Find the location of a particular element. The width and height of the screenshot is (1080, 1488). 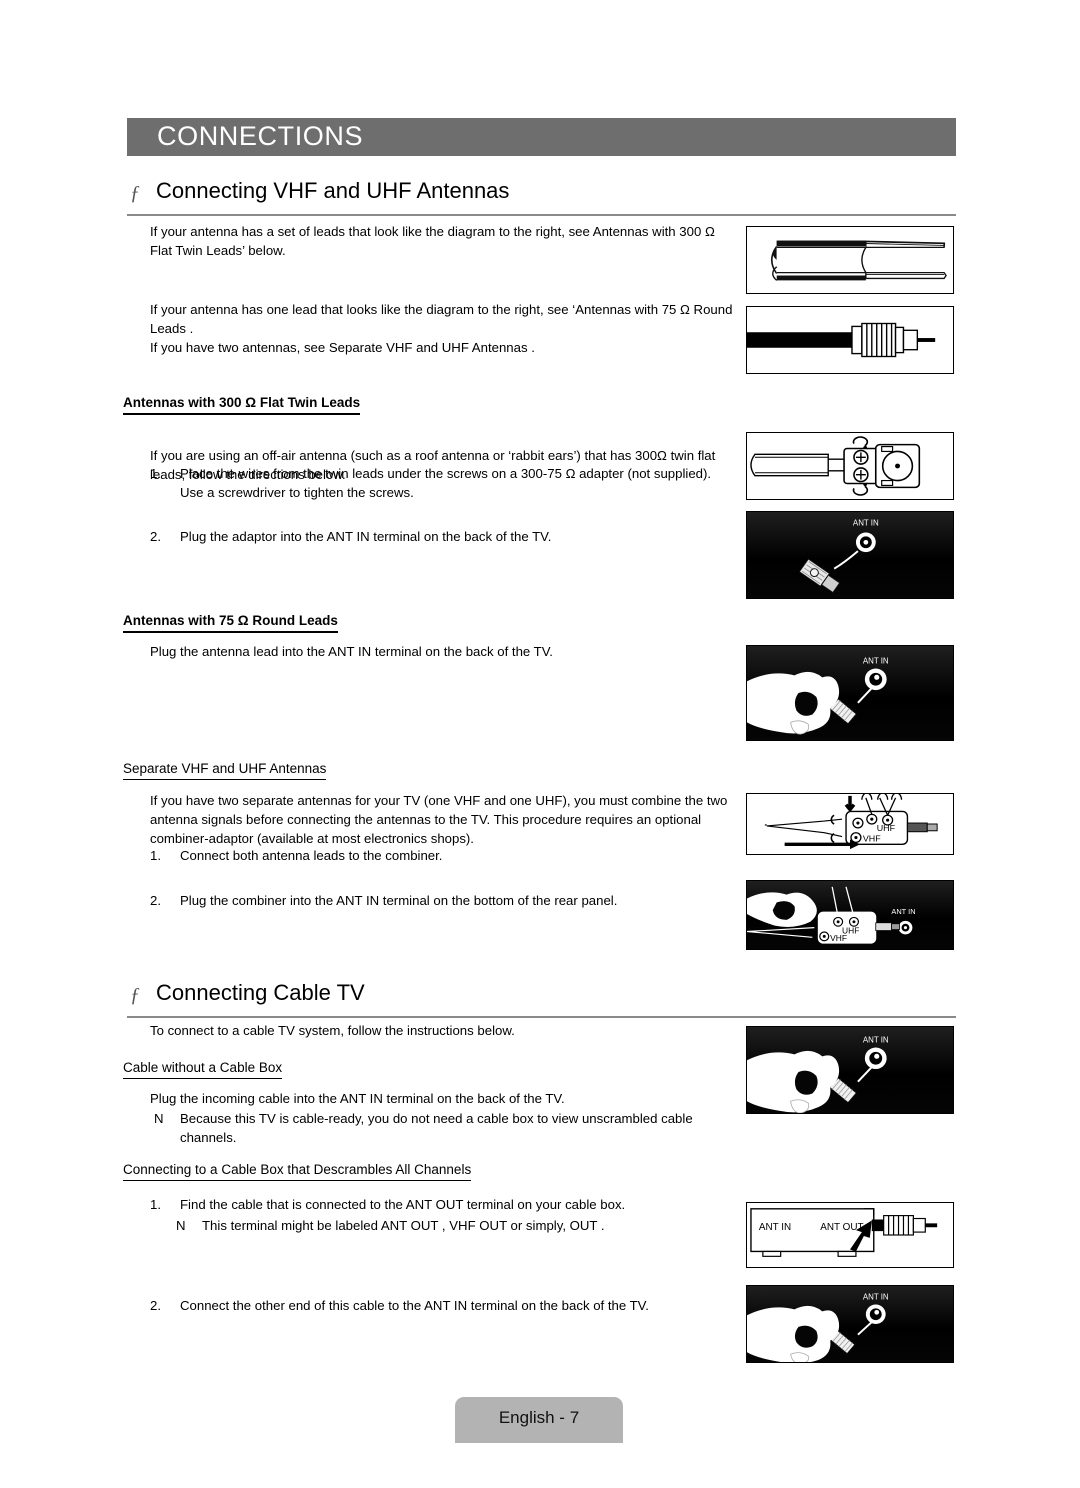

figure-cable-into-ant-in: ANT IN is located at coordinates (850, 1070).